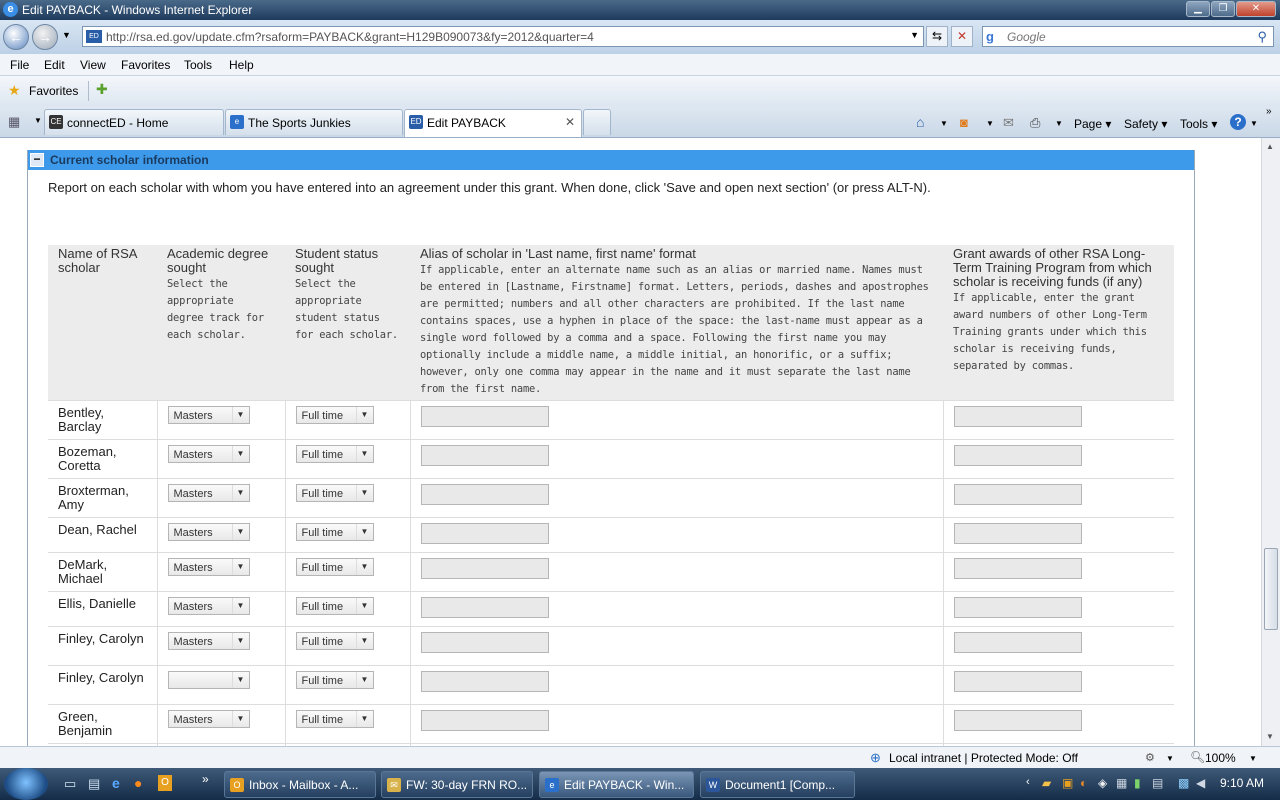  I want to click on tab-connected-home: CE connectED - Home, so click(134, 122).